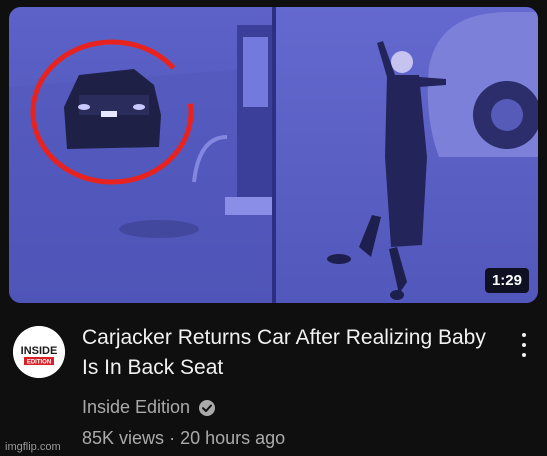  Describe the element at coordinates (207, 407) in the screenshot. I see `verified-check-icon` at that location.